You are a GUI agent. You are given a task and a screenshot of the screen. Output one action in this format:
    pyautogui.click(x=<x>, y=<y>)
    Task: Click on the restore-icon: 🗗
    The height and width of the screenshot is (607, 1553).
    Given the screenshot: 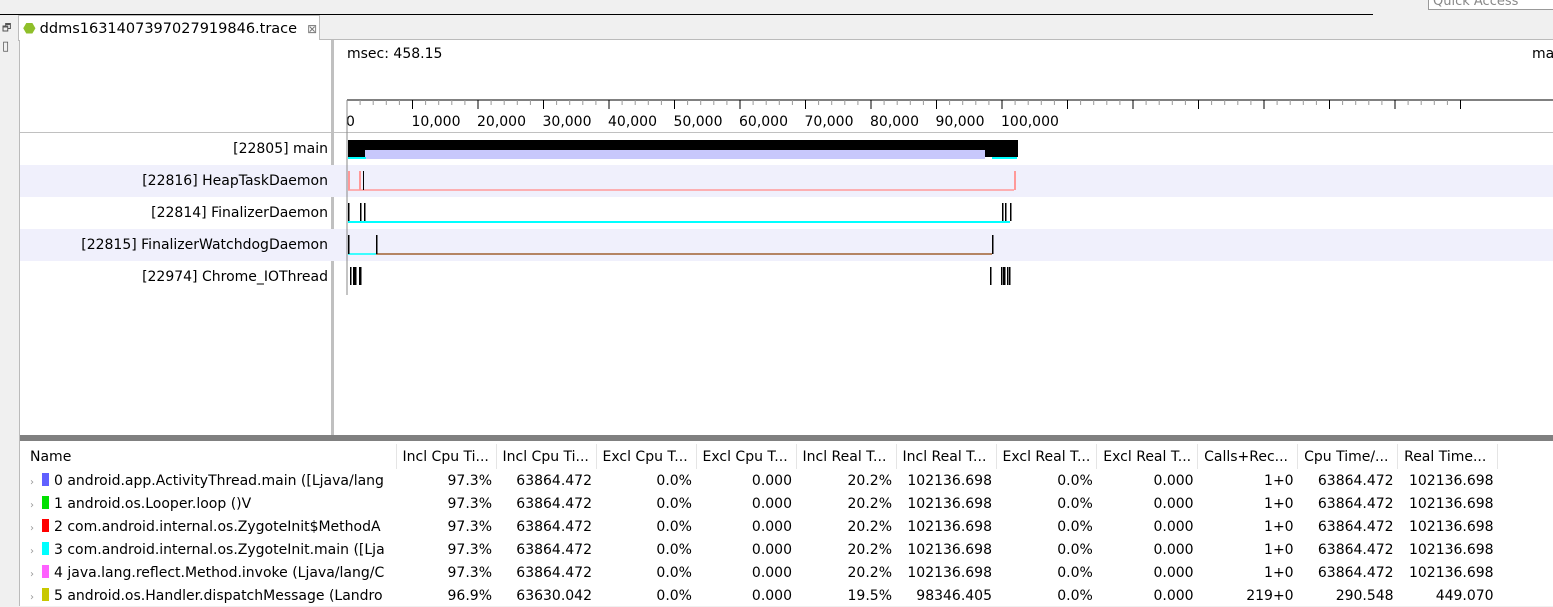 What is the action you would take?
    pyautogui.click(x=6, y=29)
    